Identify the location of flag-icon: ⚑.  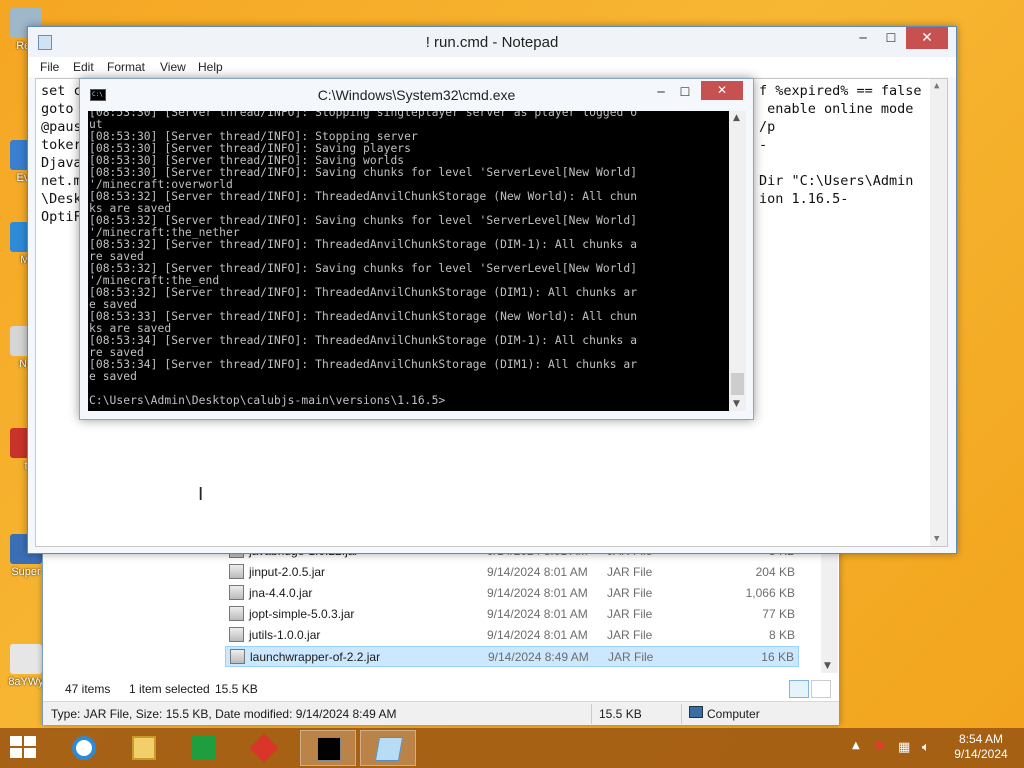
(880, 747).